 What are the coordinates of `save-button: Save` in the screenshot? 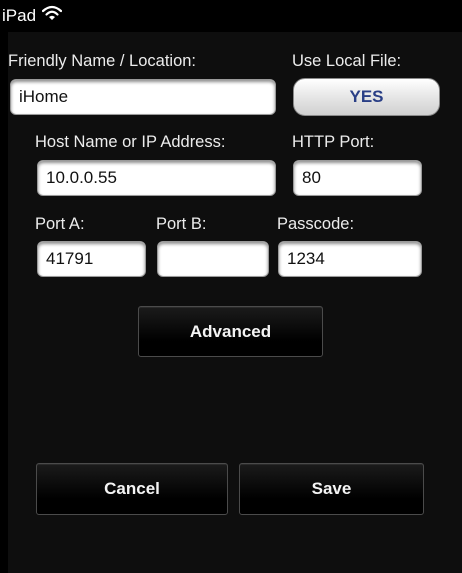 It's located at (331, 489).